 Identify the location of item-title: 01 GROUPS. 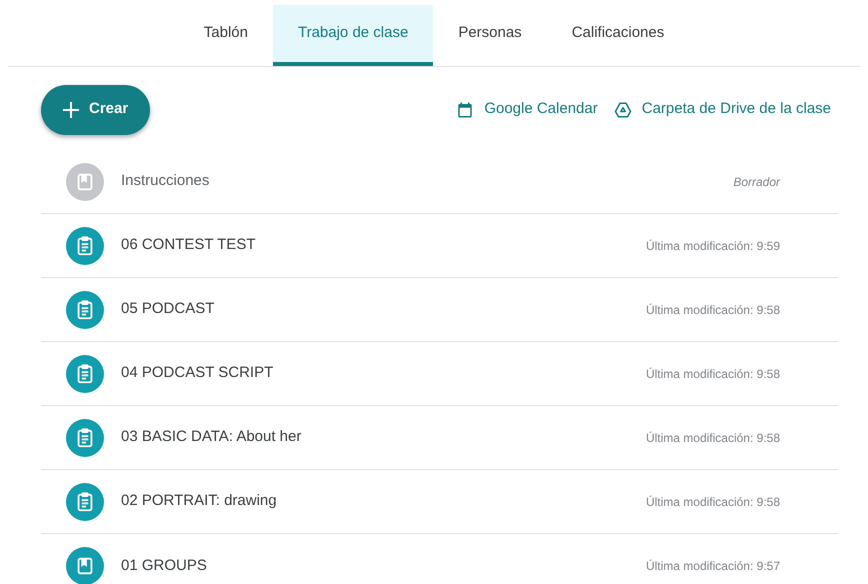
(164, 566).